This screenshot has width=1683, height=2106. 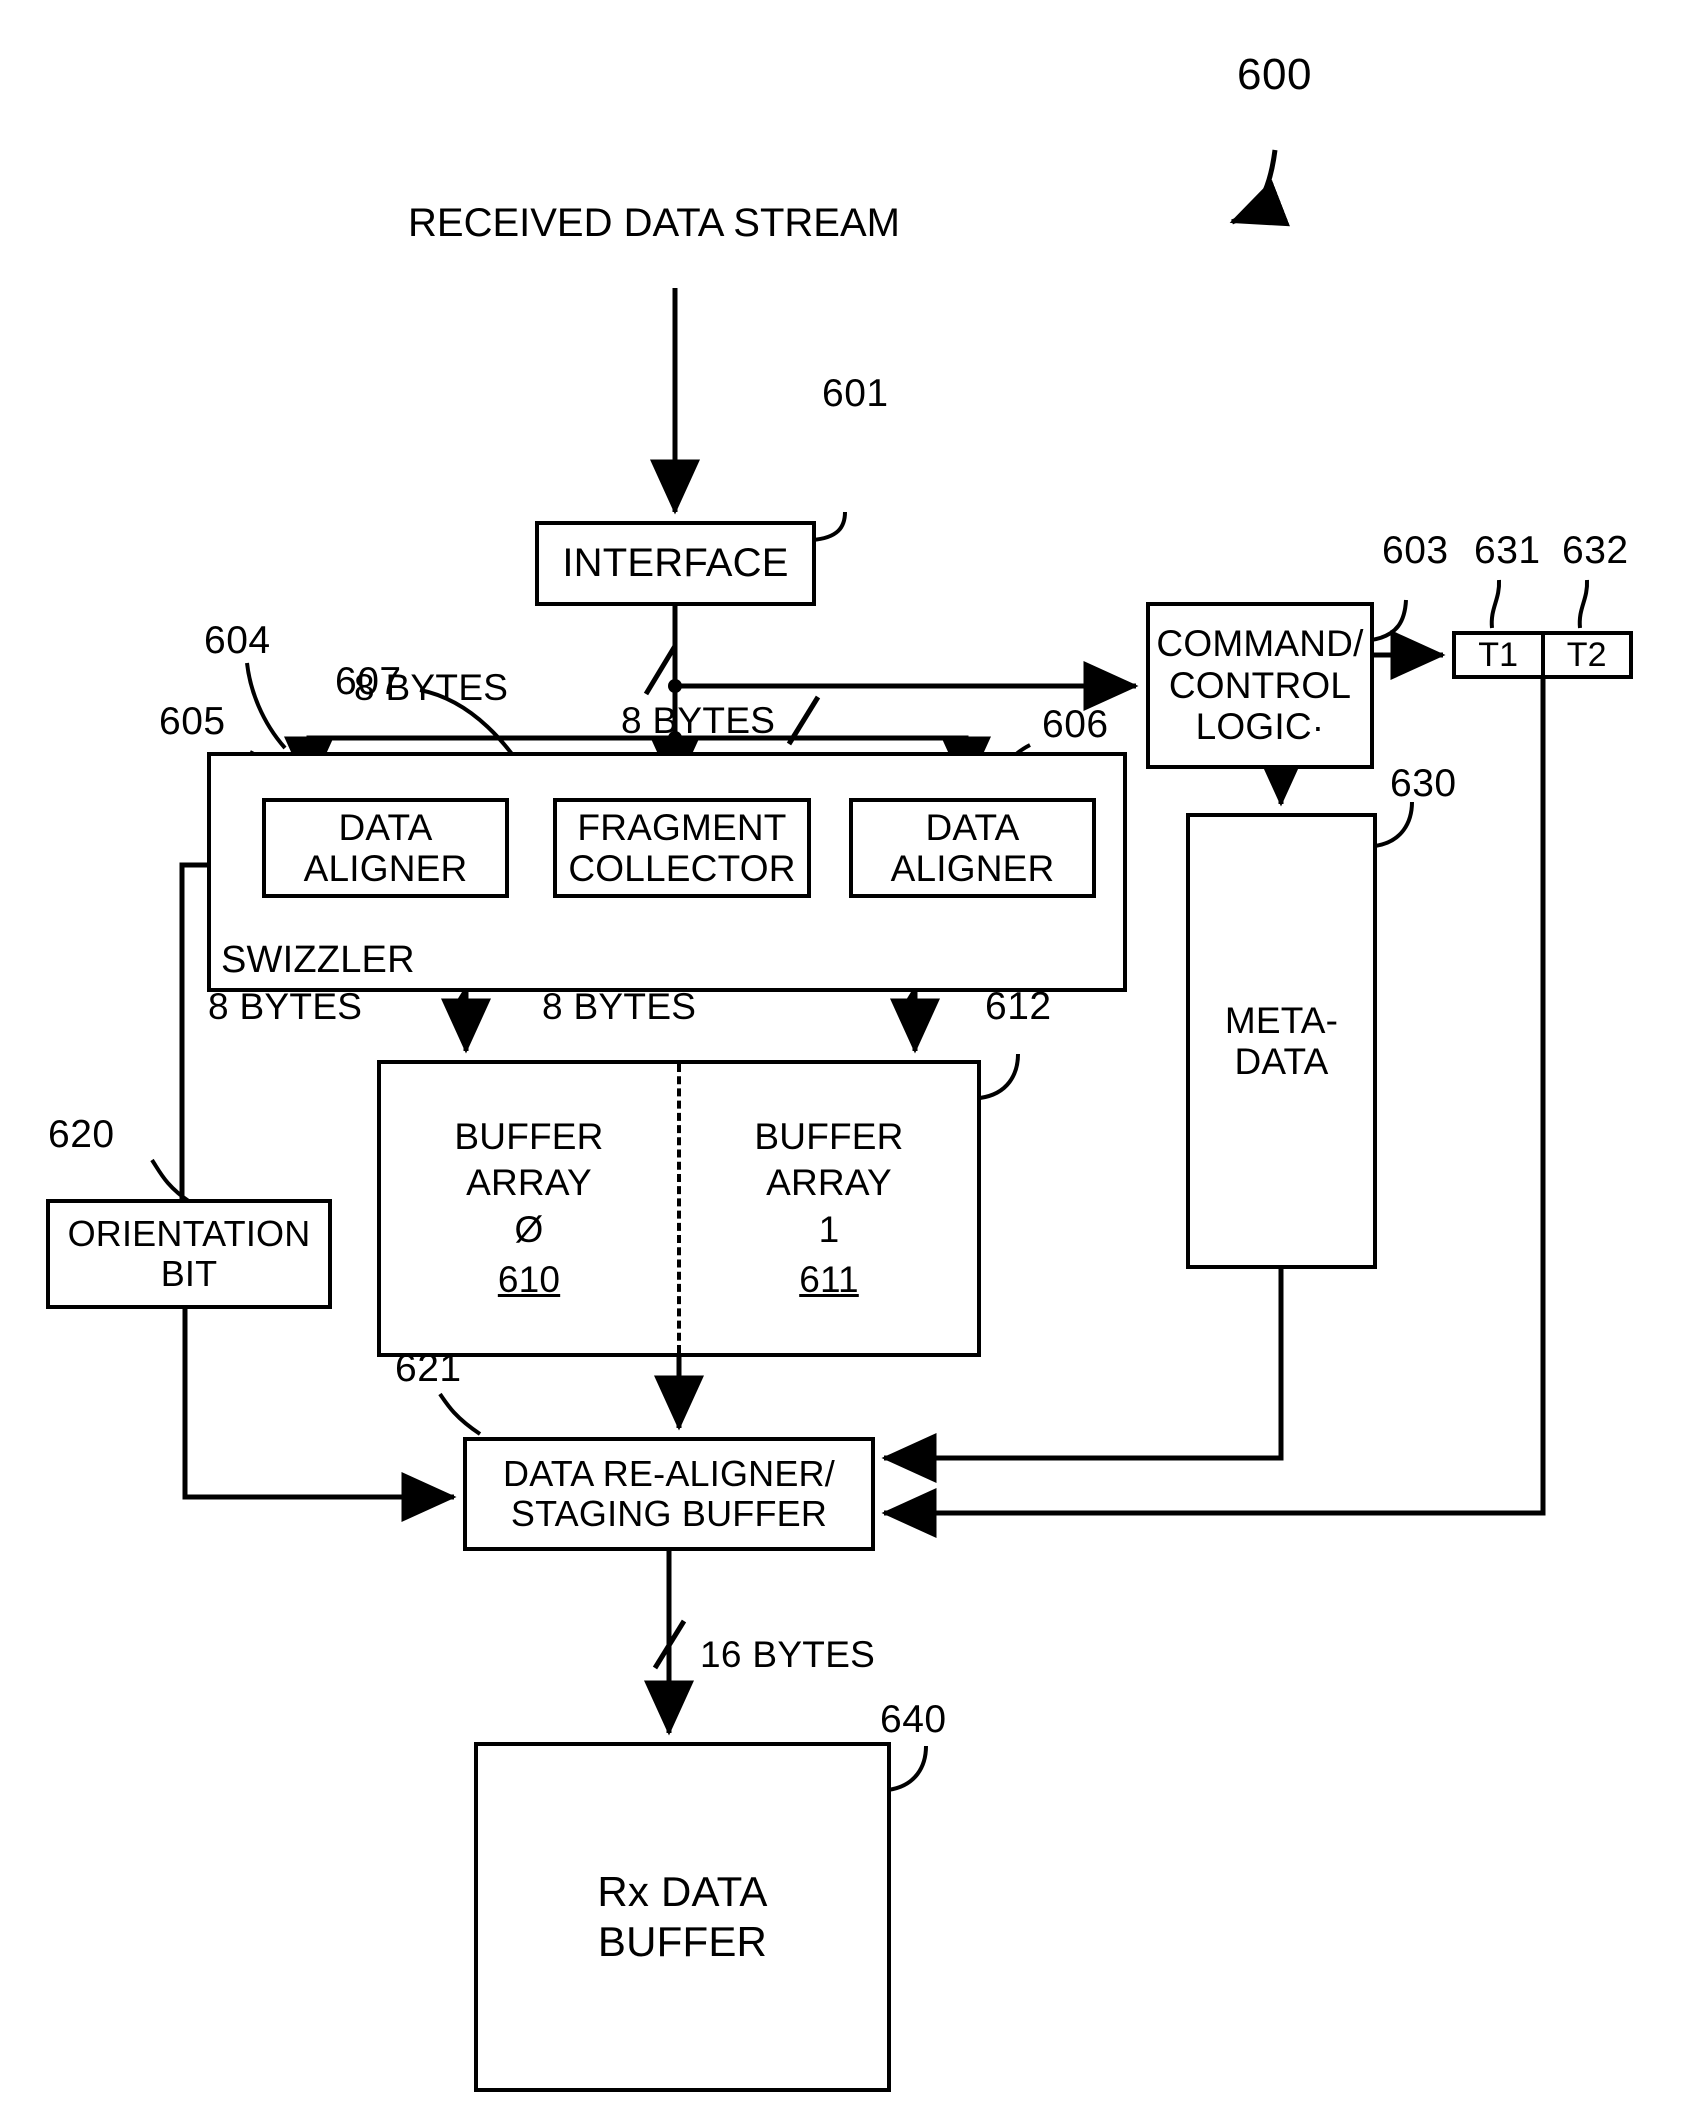 I want to click on rx-data-buffer-line-2: BUFFER, so click(x=682, y=1941).